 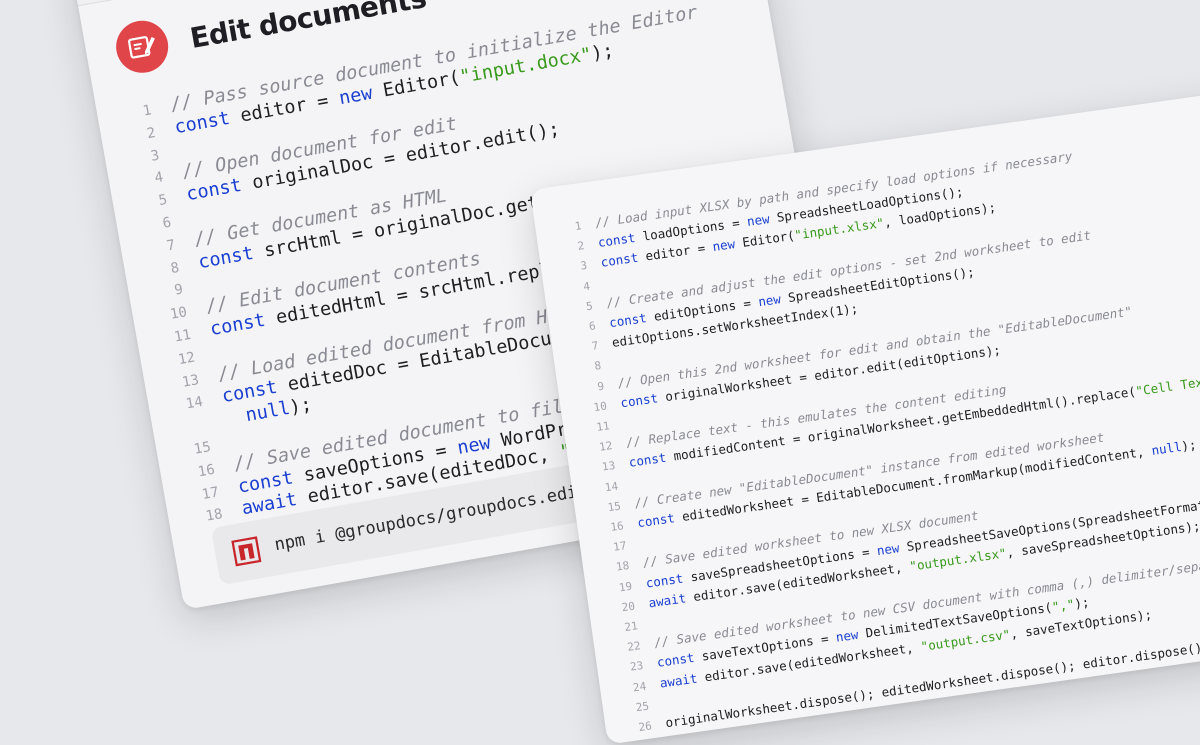 I want to click on line-number: 11, so click(x=603, y=426).